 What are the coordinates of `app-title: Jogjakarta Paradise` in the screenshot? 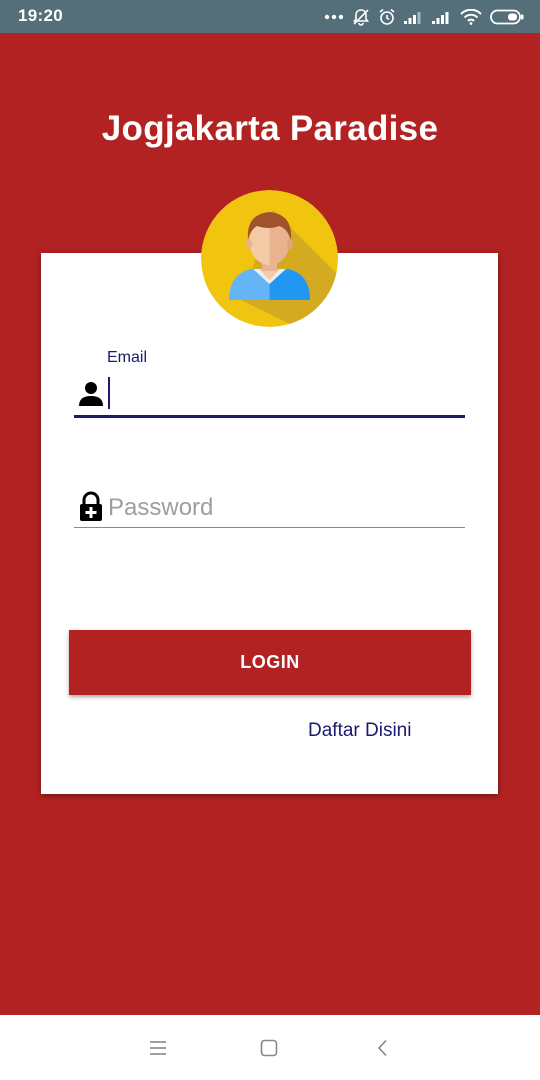 It's located at (270, 128).